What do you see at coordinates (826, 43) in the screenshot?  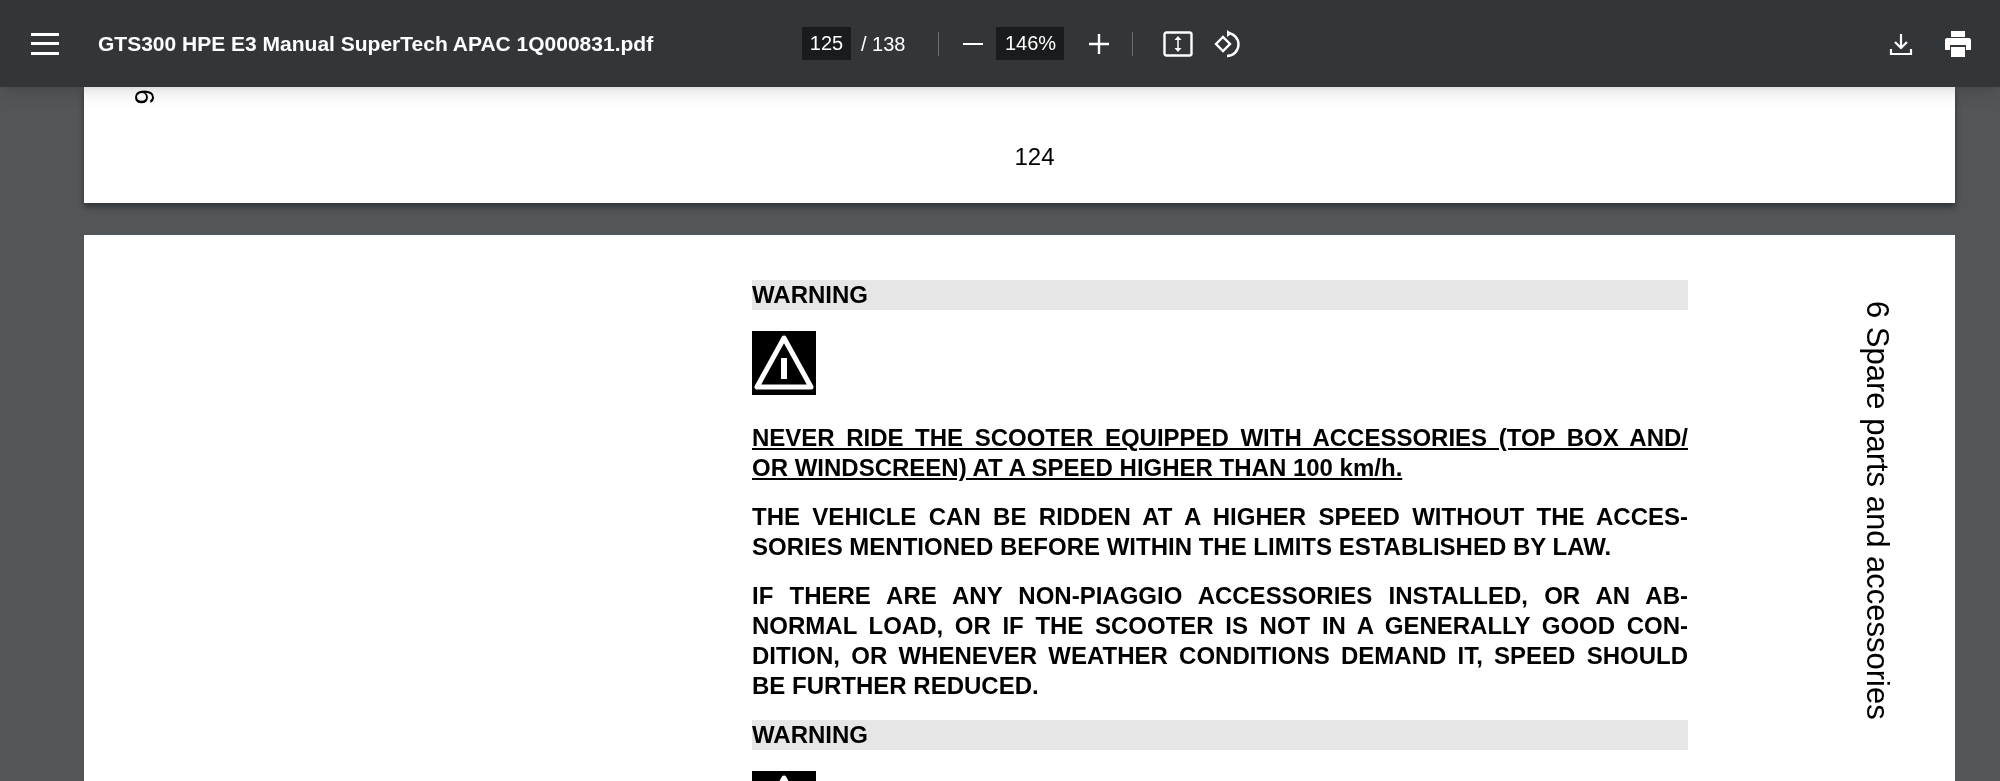 I see `page-number-field: 125` at bounding box center [826, 43].